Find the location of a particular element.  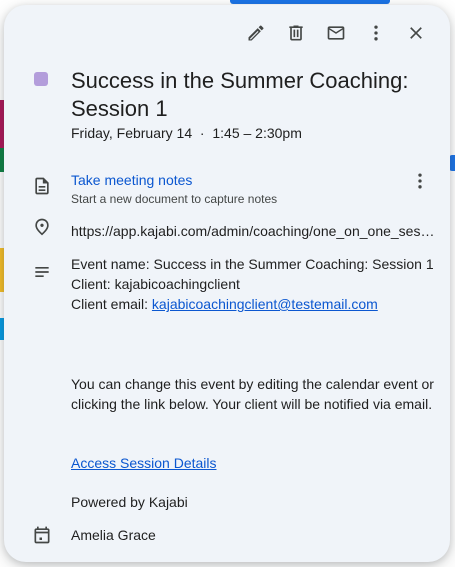

popup-toolbar is located at coordinates (336, 33).